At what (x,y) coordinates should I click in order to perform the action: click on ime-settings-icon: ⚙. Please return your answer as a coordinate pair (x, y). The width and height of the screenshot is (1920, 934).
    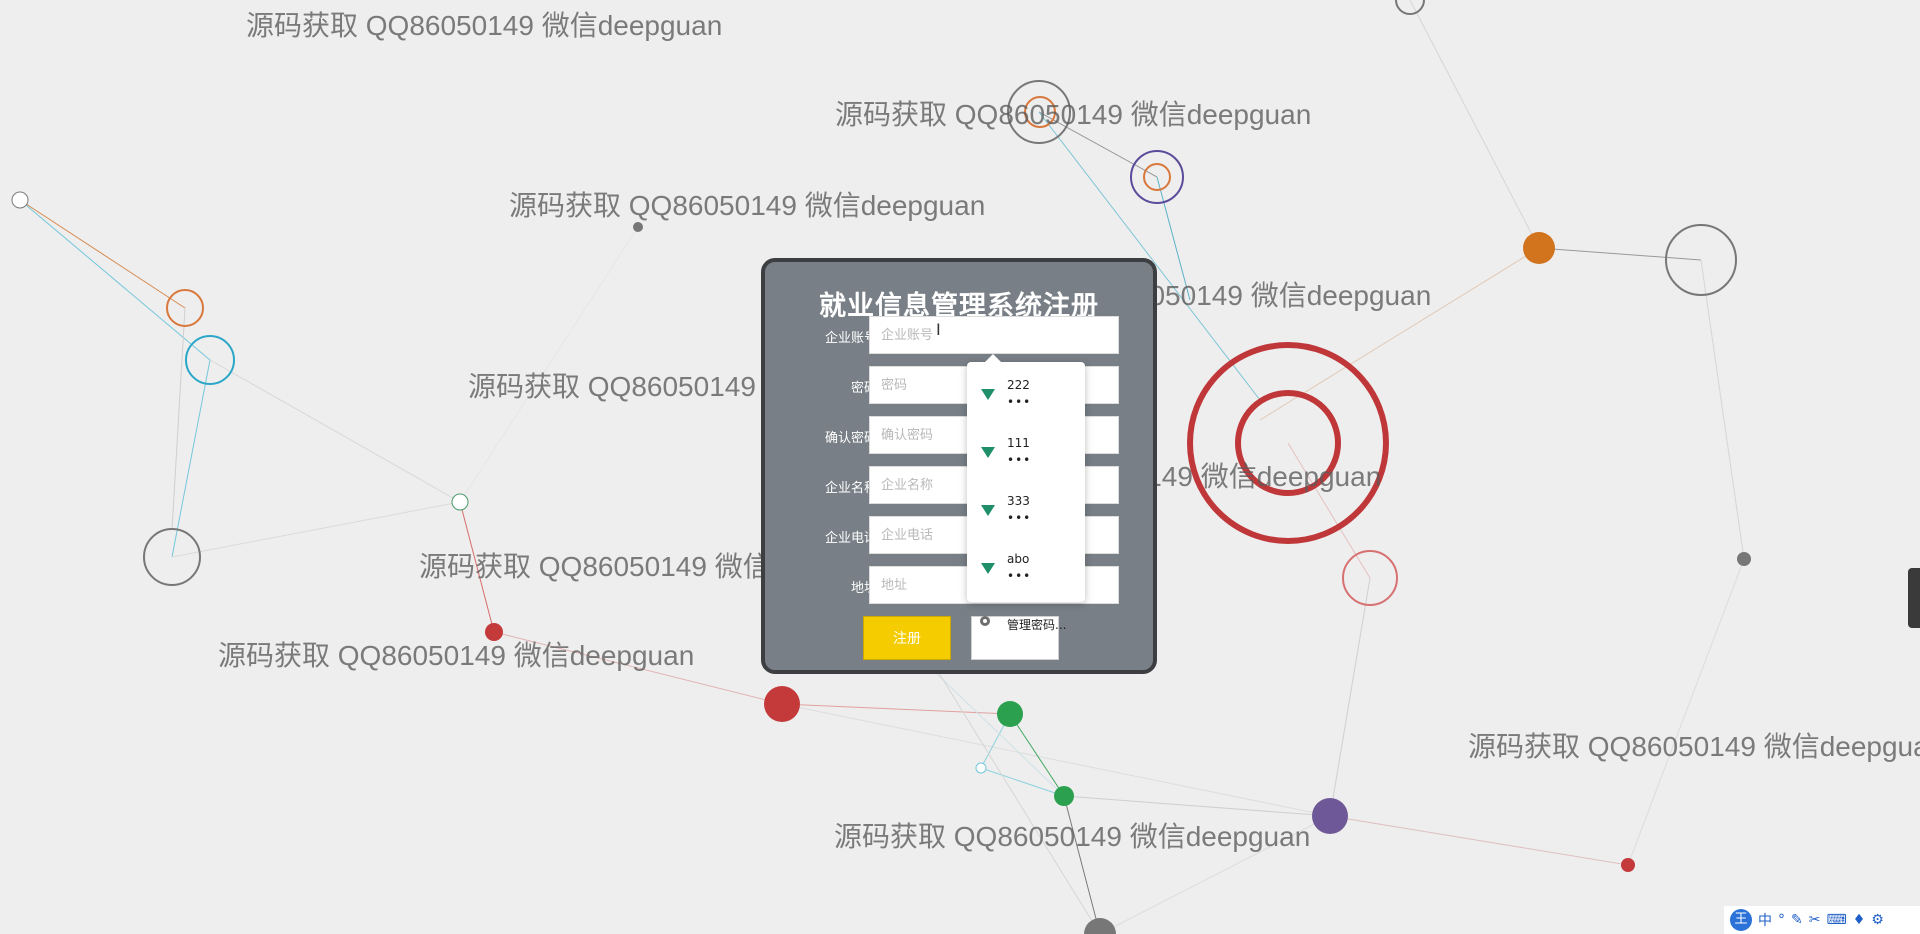
    Looking at the image, I should click on (1877, 920).